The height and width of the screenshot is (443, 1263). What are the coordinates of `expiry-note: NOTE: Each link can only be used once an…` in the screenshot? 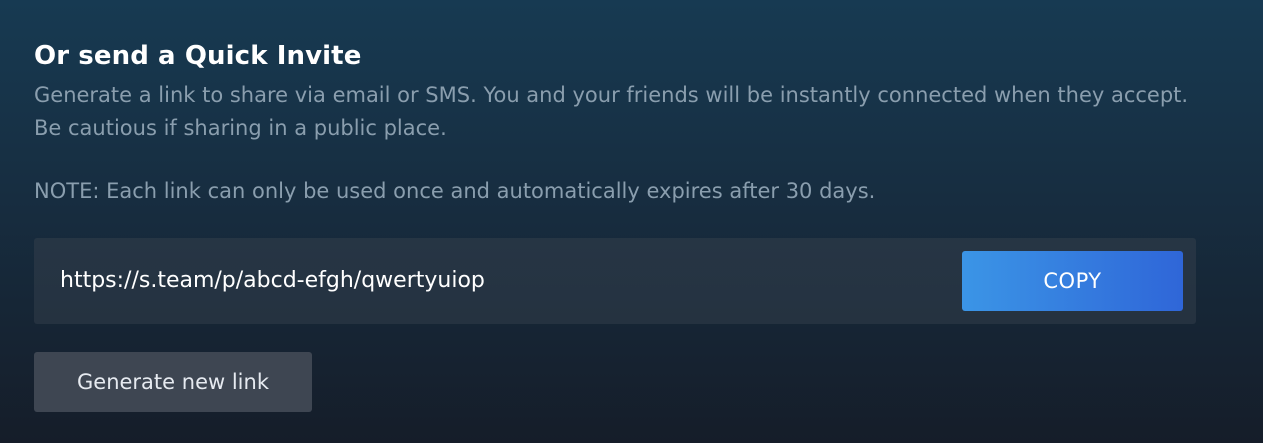 It's located at (455, 191).